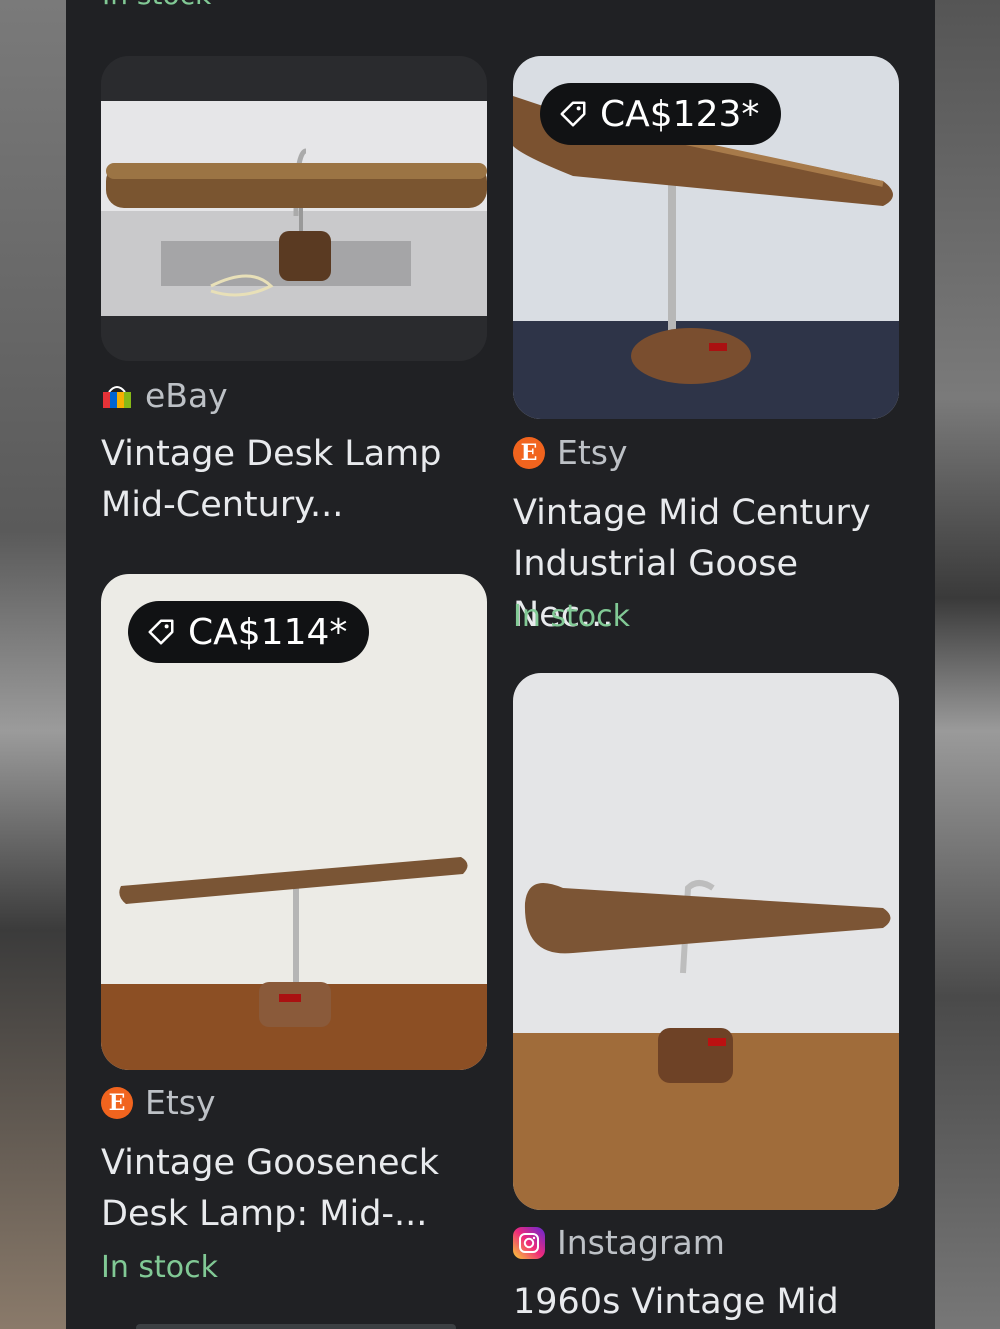  Describe the element at coordinates (529, 1242) in the screenshot. I see `instagram-icon` at that location.